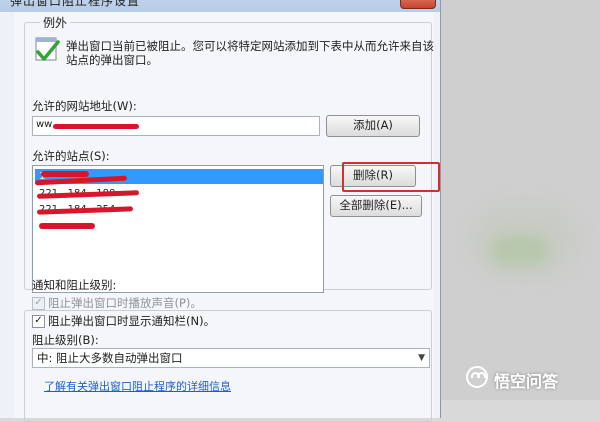  I want to click on show-infobar-label: 阻止弹出窗口时显示通知栏(N)。, so click(132, 321).